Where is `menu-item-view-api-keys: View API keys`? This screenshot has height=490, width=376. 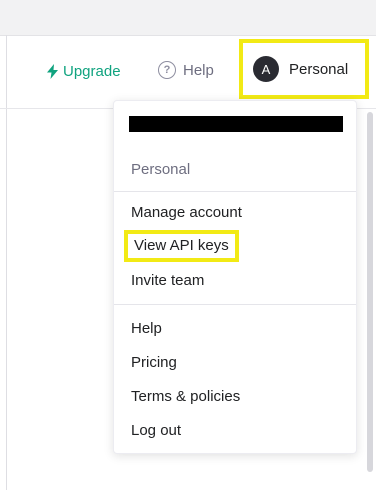
menu-item-view-api-keys: View API keys is located at coordinates (181, 246).